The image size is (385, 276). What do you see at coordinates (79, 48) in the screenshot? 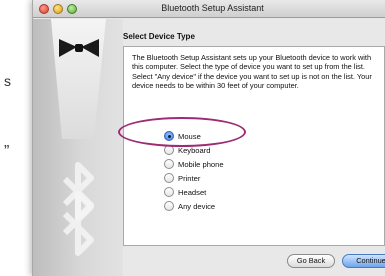
I see `bowtie-icon` at bounding box center [79, 48].